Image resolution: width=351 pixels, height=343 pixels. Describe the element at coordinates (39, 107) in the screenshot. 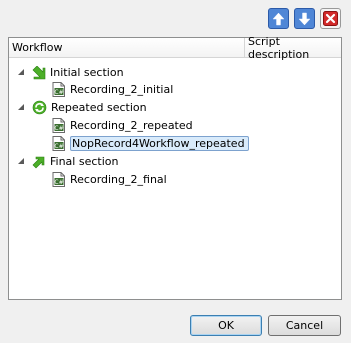

I see `repeat-cycle-icon` at that location.